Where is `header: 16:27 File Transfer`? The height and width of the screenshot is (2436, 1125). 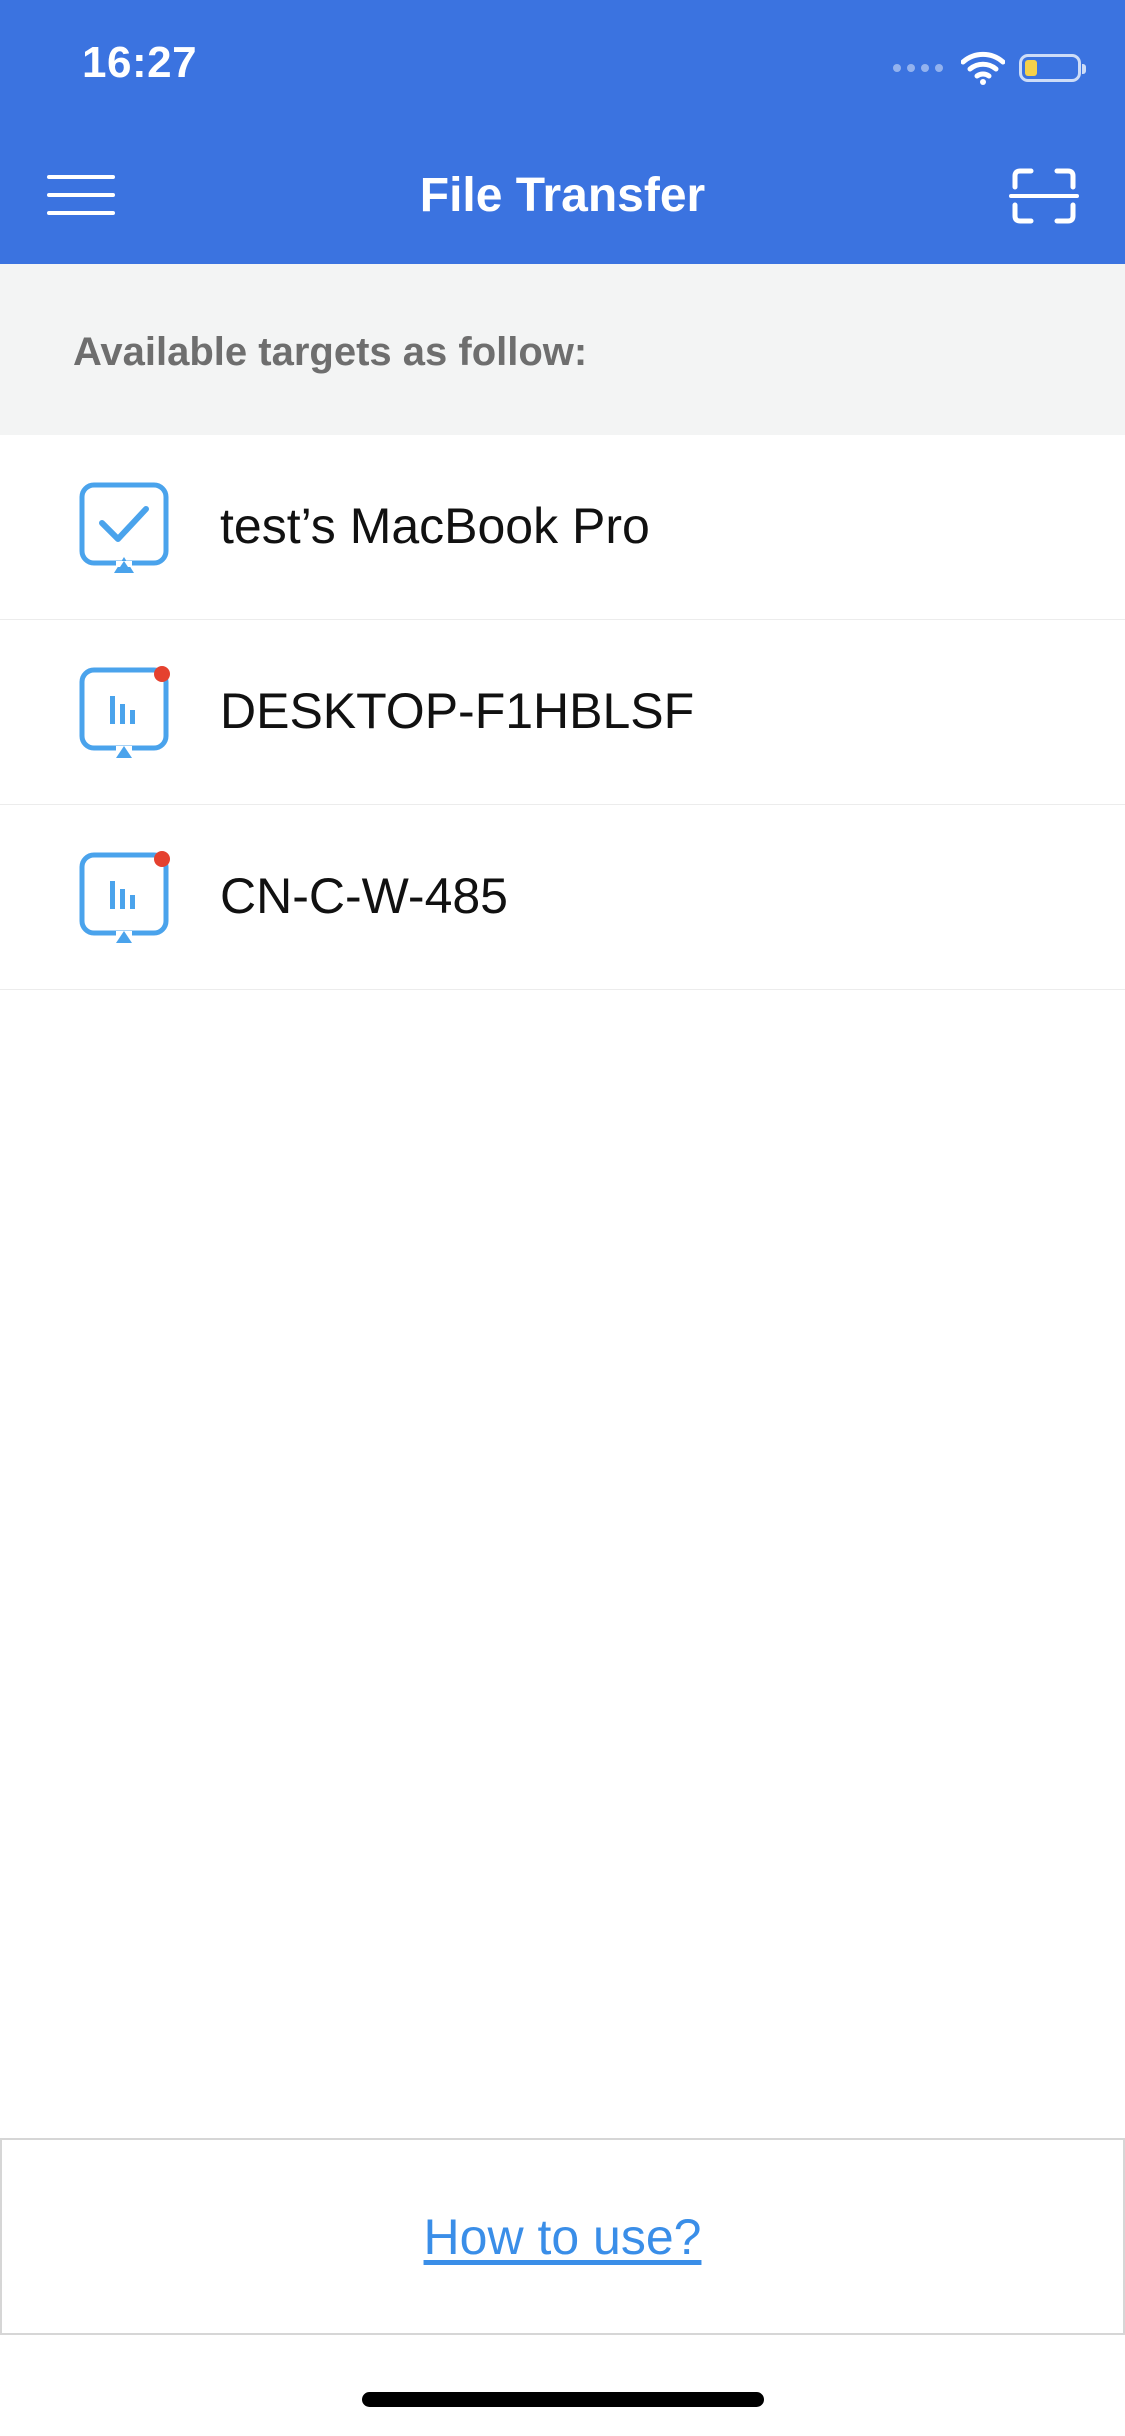 header: 16:27 File Transfer is located at coordinates (562, 132).